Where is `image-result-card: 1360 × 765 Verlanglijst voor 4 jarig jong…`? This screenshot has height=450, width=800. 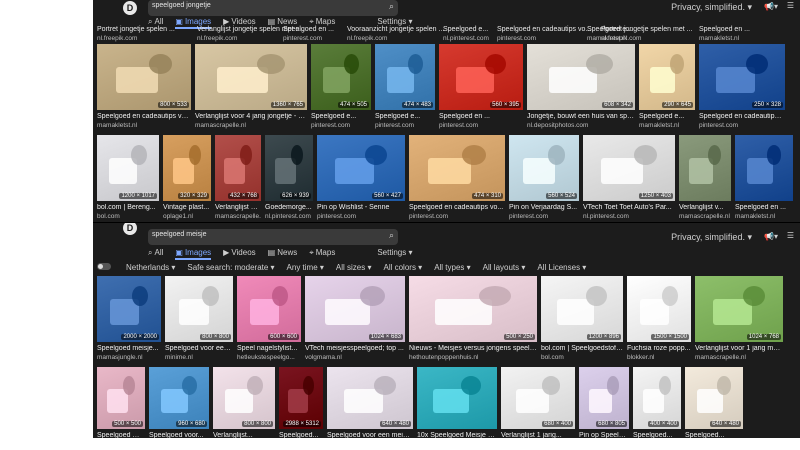
image-result-card: 1360 × 765 Verlanglijst voor 4 jarig jong… is located at coordinates (251, 87).